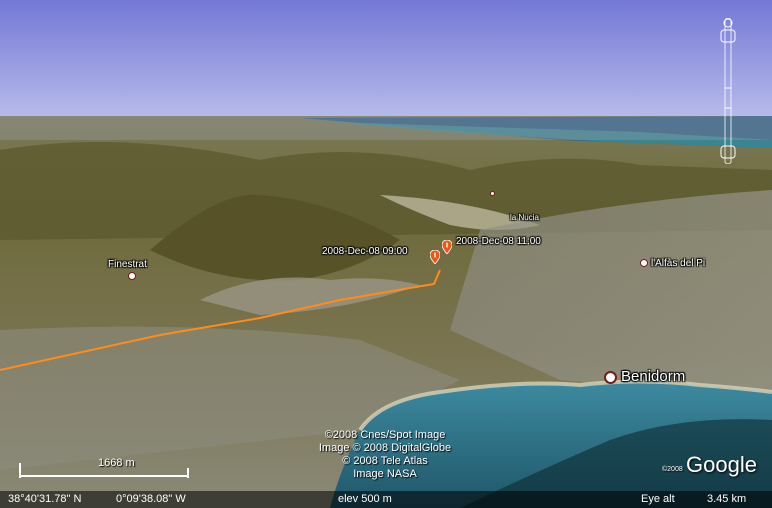 Image resolution: width=772 pixels, height=508 pixels. What do you see at coordinates (385, 448) in the screenshot?
I see `copyright-line-2: Image © 2008 DigitalGlobe` at bounding box center [385, 448].